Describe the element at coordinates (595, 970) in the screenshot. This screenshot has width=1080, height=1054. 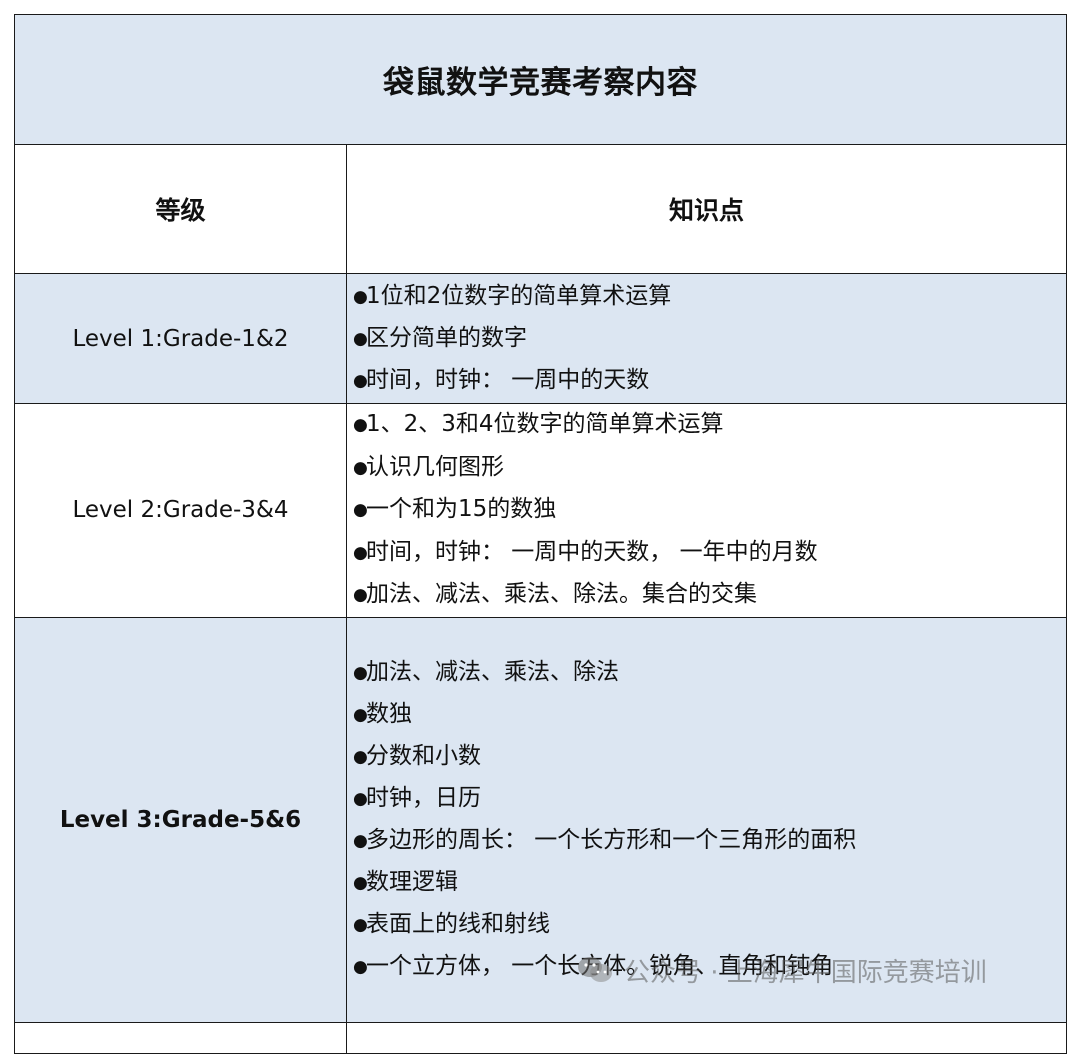
I see `wechat-icon` at that location.